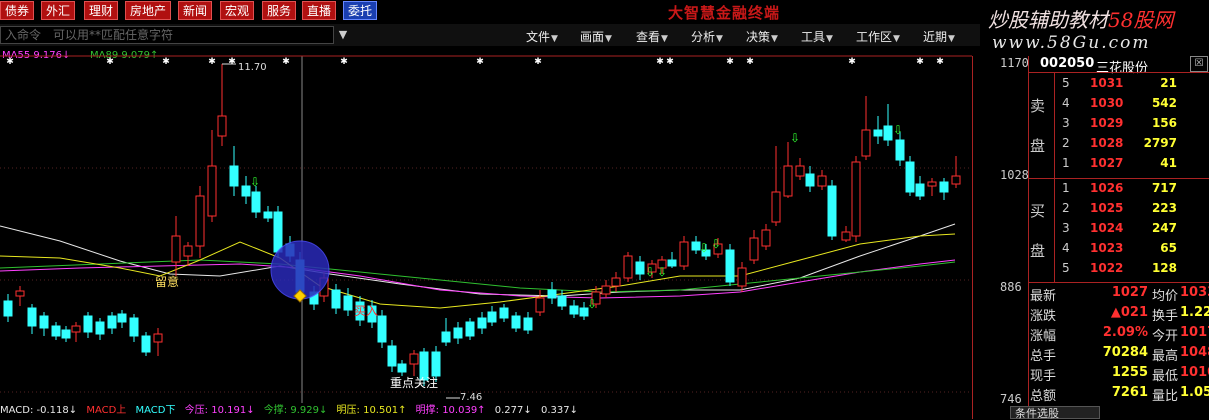 This screenshot has width=1209, height=420. Describe the element at coordinates (939, 36) in the screenshot. I see `menu-recent: 近期▼` at that location.